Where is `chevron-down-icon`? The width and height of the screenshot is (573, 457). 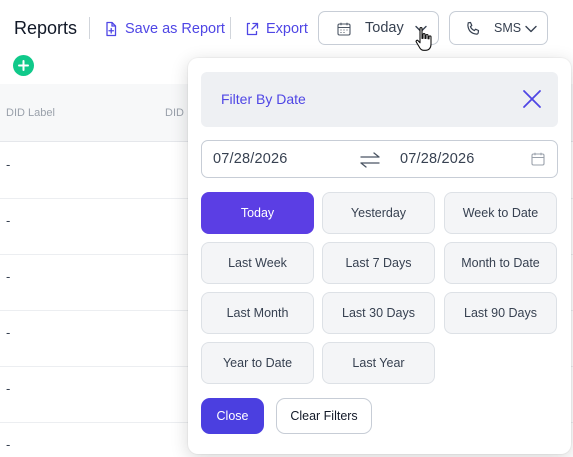
chevron-down-icon is located at coordinates (531, 29).